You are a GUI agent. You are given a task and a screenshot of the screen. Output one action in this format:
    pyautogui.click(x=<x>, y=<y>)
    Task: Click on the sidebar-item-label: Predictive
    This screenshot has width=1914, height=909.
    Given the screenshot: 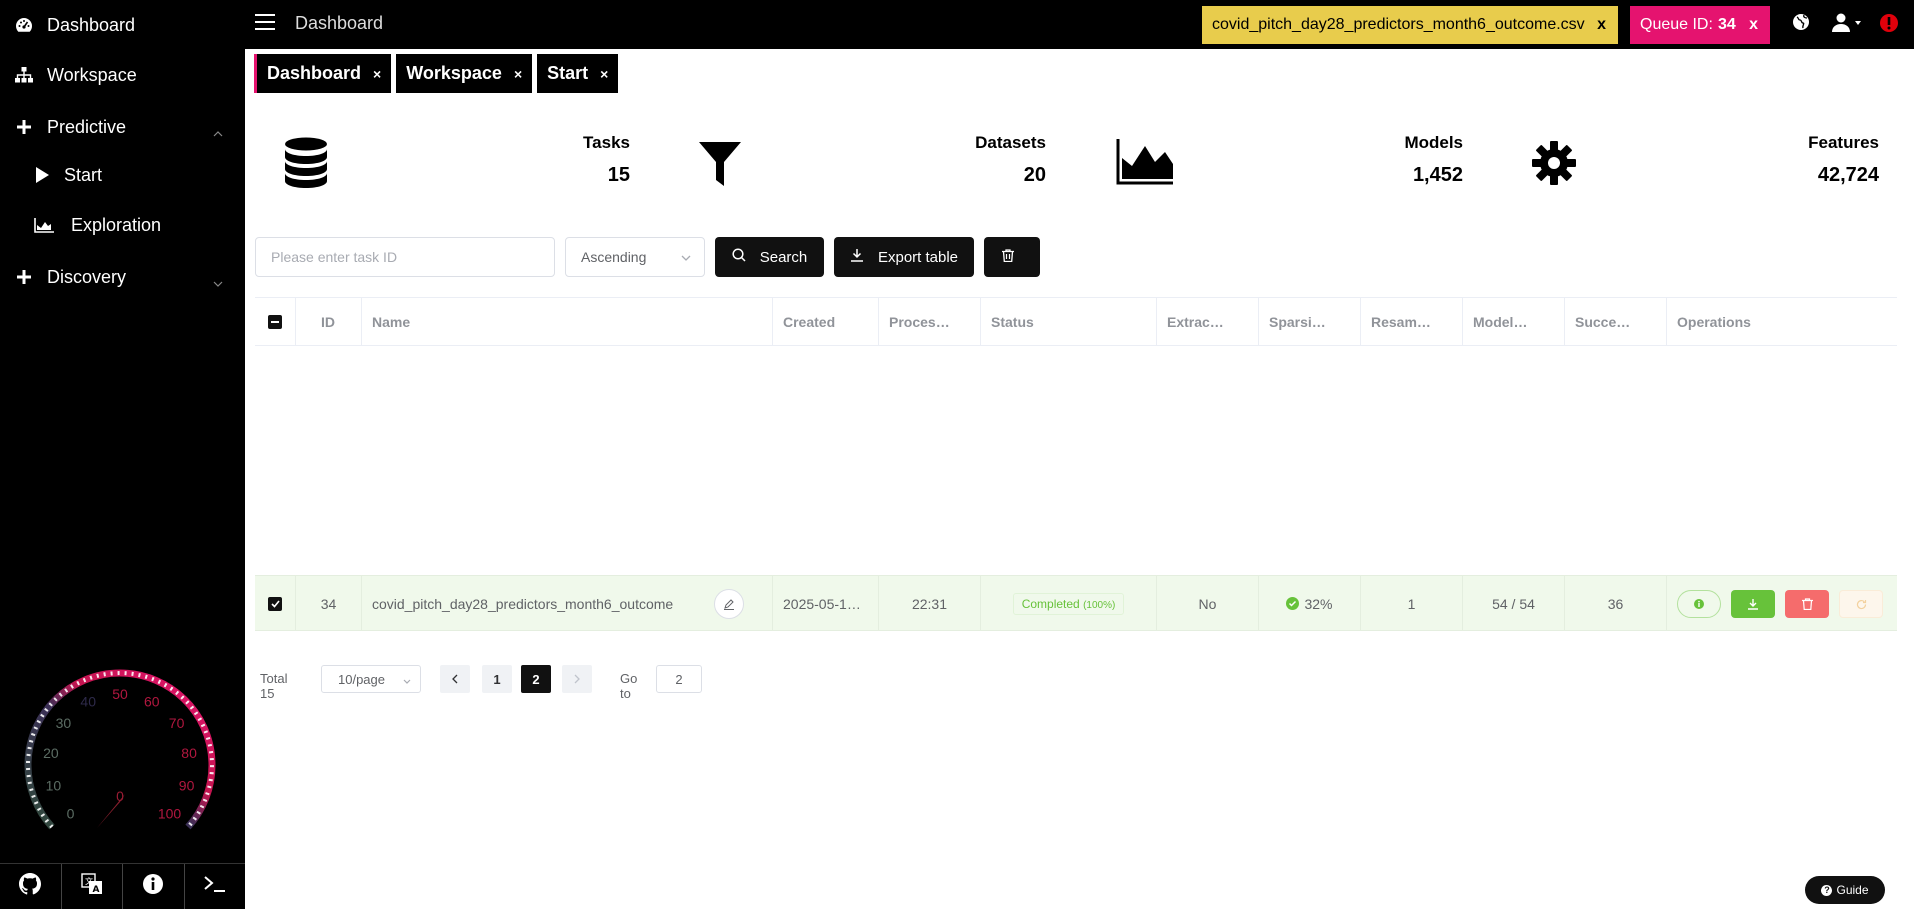 What is the action you would take?
    pyautogui.click(x=87, y=126)
    